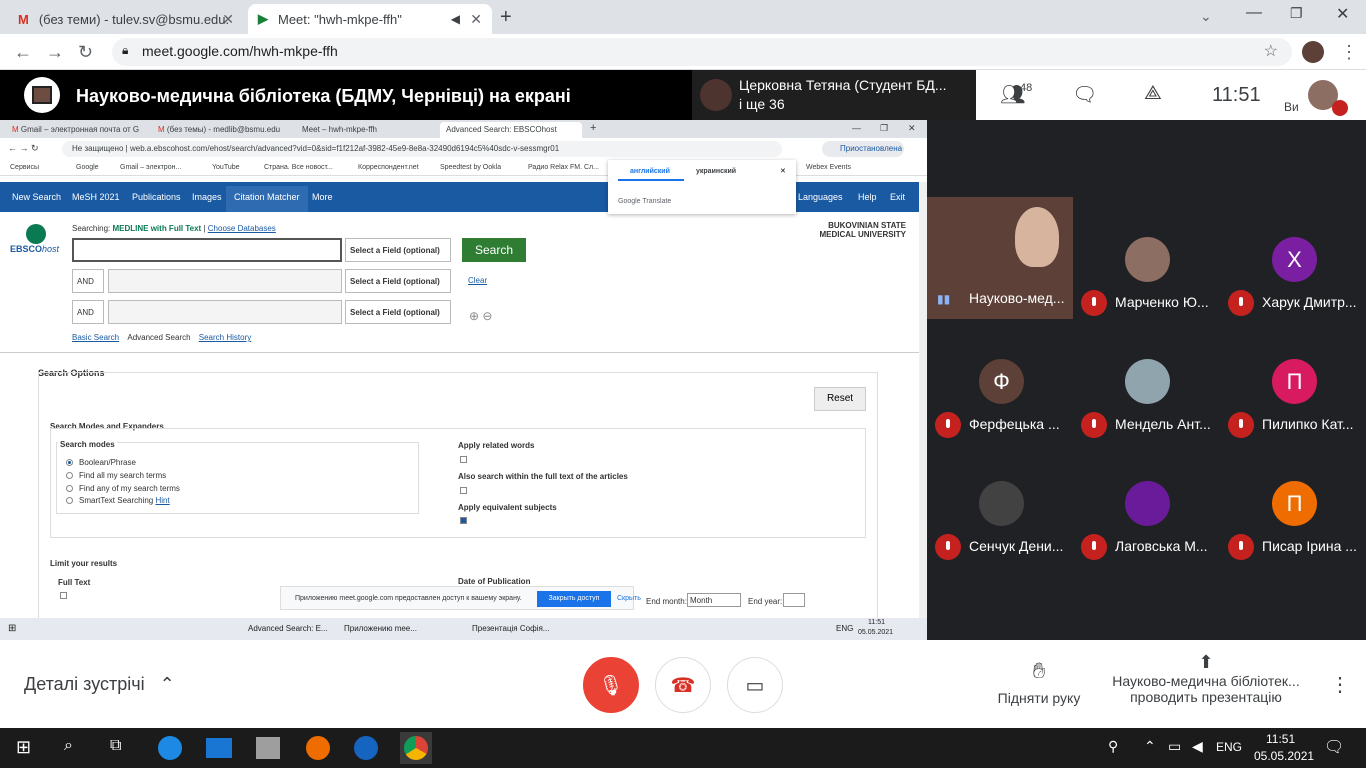 The image size is (1366, 768). Describe the element at coordinates (1206, 662) in the screenshot. I see `present-icon: ⬆︎` at that location.